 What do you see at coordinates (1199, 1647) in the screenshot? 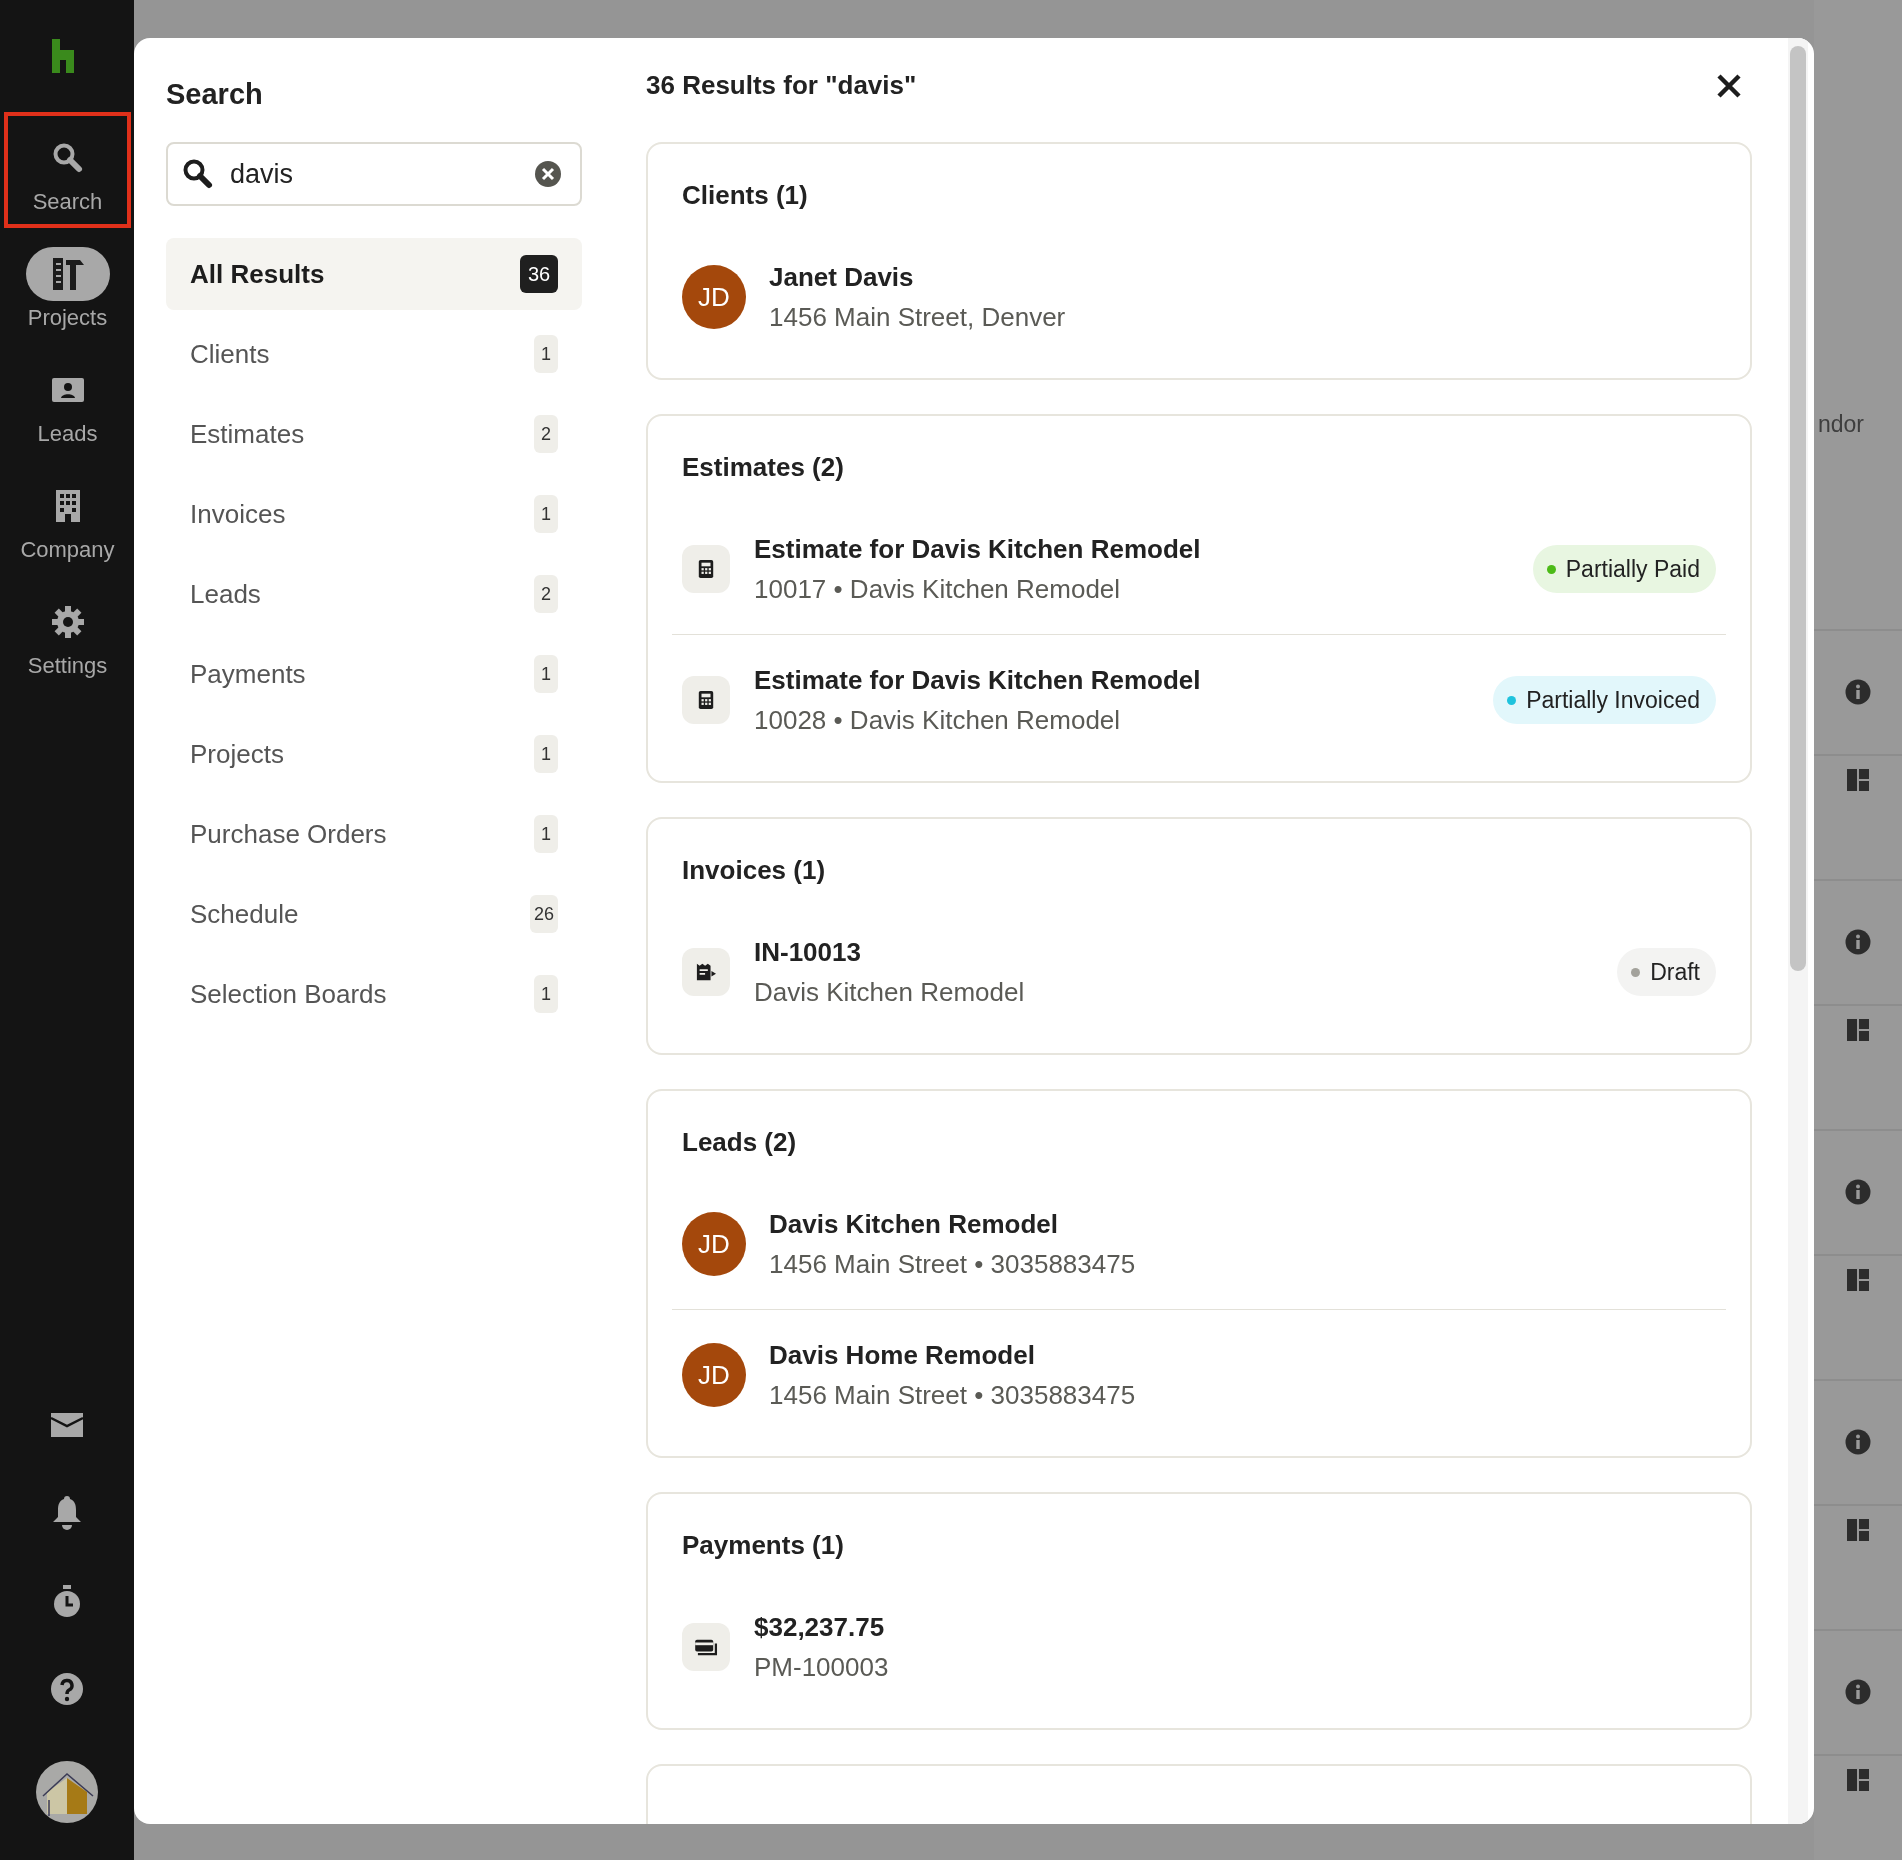
I see `result-row: $32,237.75 PM-100003` at bounding box center [1199, 1647].